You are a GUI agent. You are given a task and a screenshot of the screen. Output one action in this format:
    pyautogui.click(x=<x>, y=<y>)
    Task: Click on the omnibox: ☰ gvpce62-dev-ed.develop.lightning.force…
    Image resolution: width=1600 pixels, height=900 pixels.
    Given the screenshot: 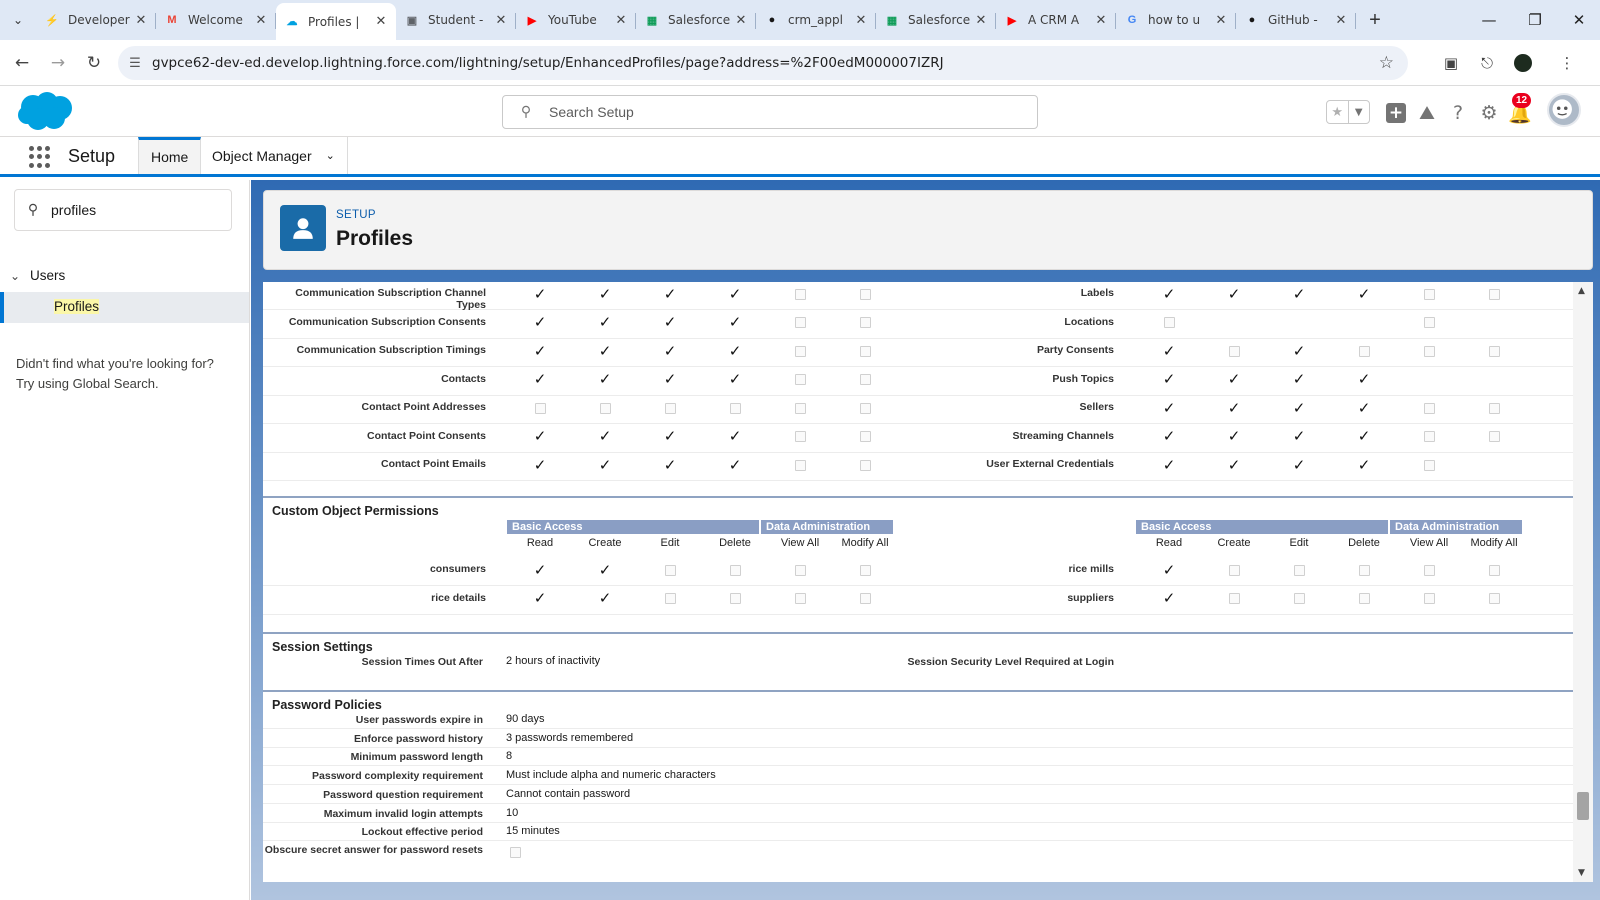 What is the action you would take?
    pyautogui.click(x=763, y=63)
    